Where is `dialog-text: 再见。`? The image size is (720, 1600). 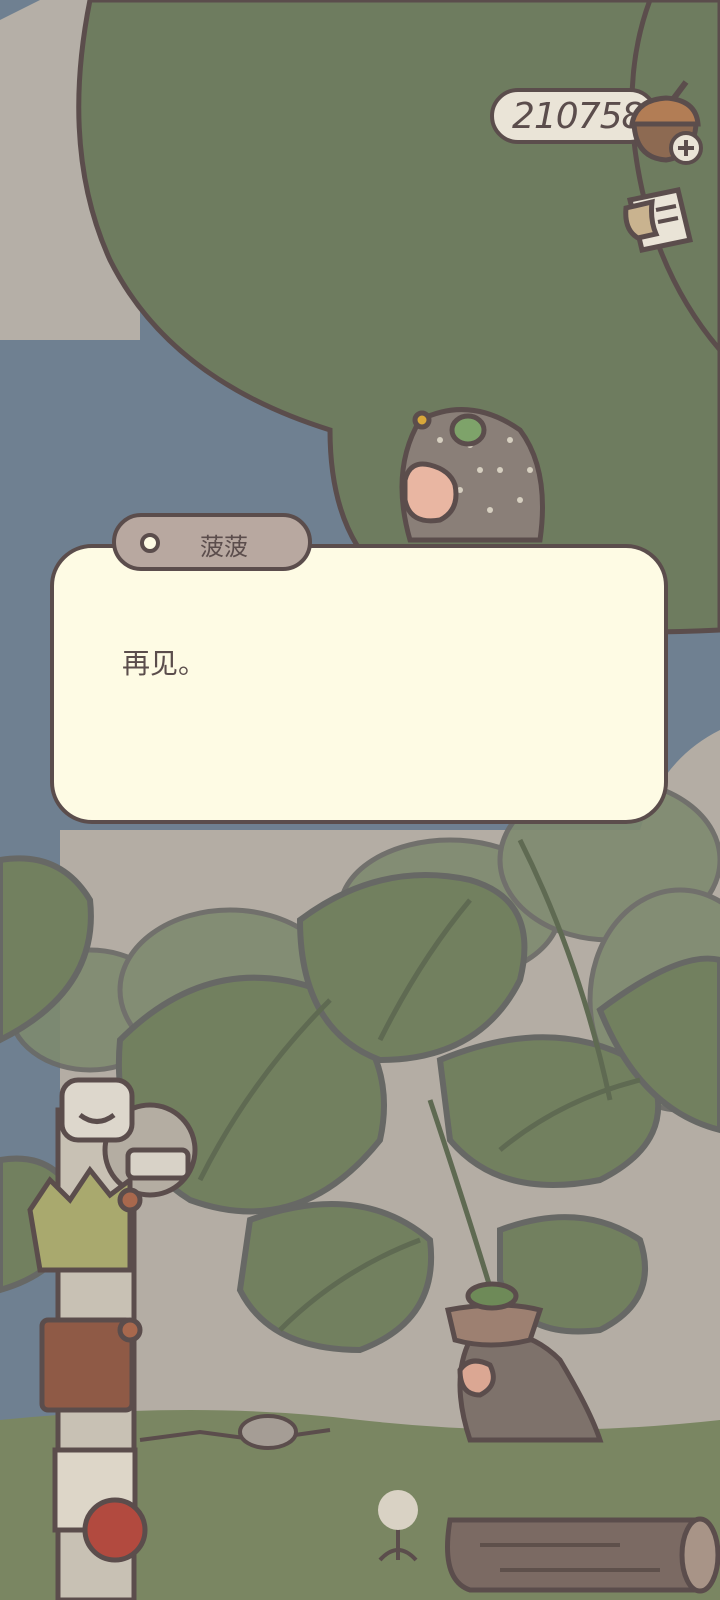
dialog-text: 再见。 is located at coordinates (164, 663).